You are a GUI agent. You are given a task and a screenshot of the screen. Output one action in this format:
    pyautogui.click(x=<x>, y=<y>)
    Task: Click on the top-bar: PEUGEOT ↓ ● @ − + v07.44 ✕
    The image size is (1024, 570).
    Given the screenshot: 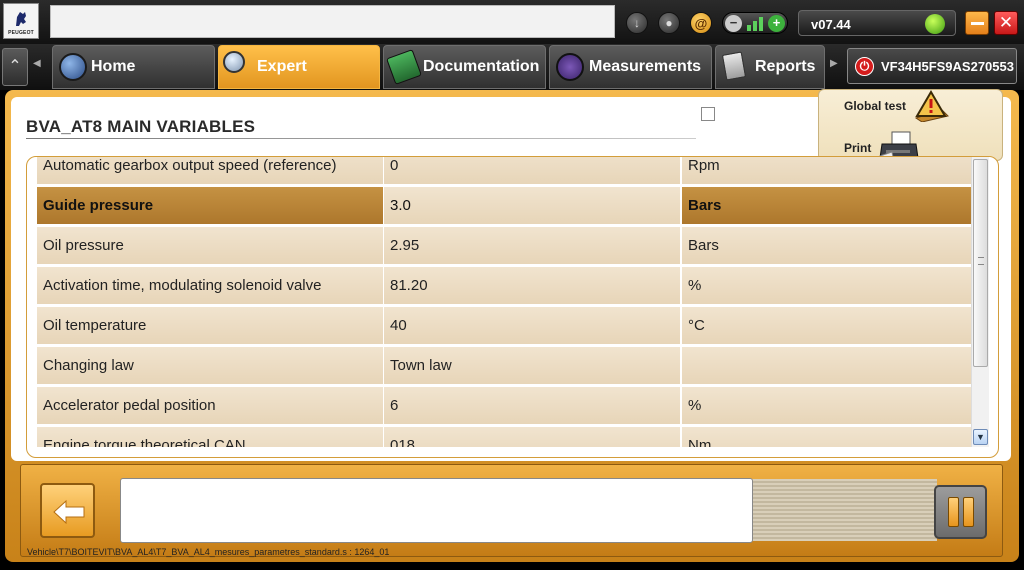 What is the action you would take?
    pyautogui.click(x=512, y=22)
    